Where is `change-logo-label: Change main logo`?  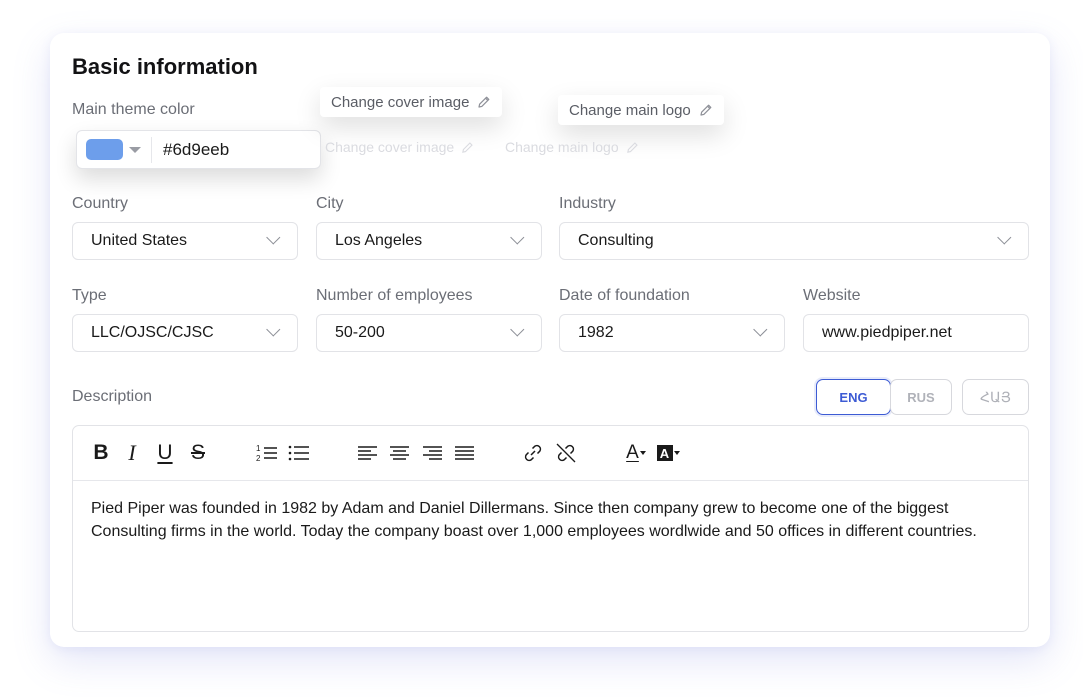
change-logo-label: Change main logo is located at coordinates (630, 110).